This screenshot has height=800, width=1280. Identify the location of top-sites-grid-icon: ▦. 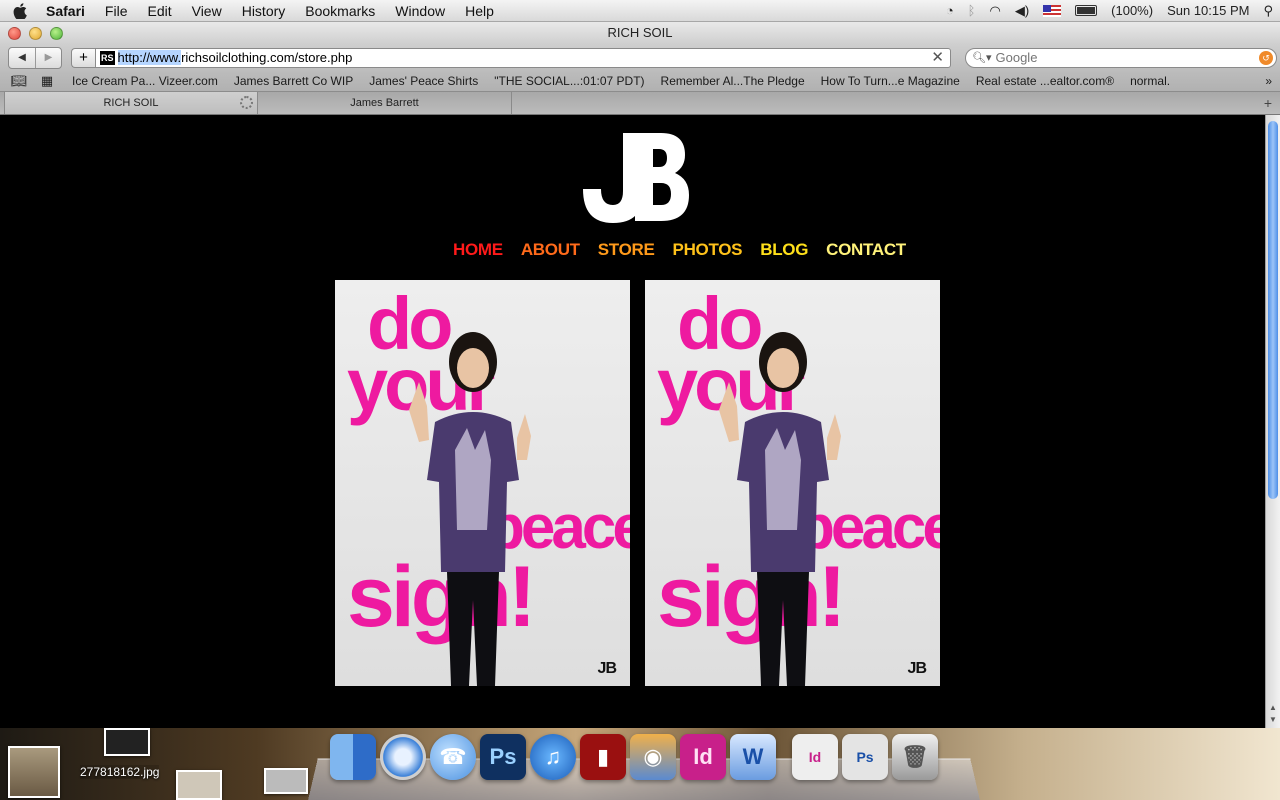
(47, 81).